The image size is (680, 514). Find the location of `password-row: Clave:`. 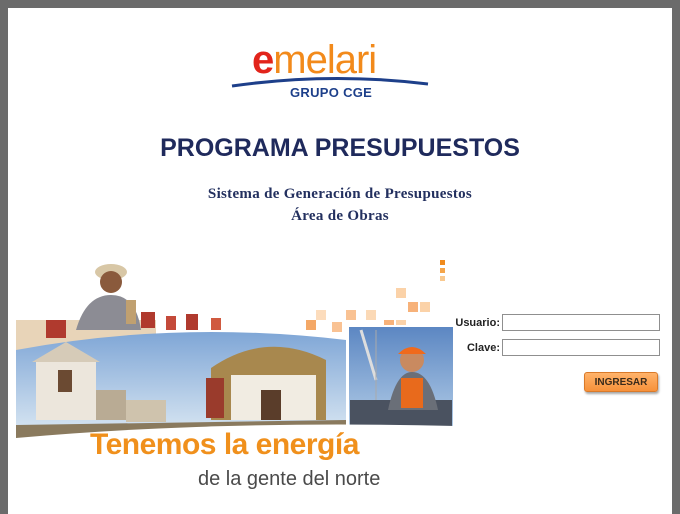

password-row: Clave: is located at coordinates (558, 349).